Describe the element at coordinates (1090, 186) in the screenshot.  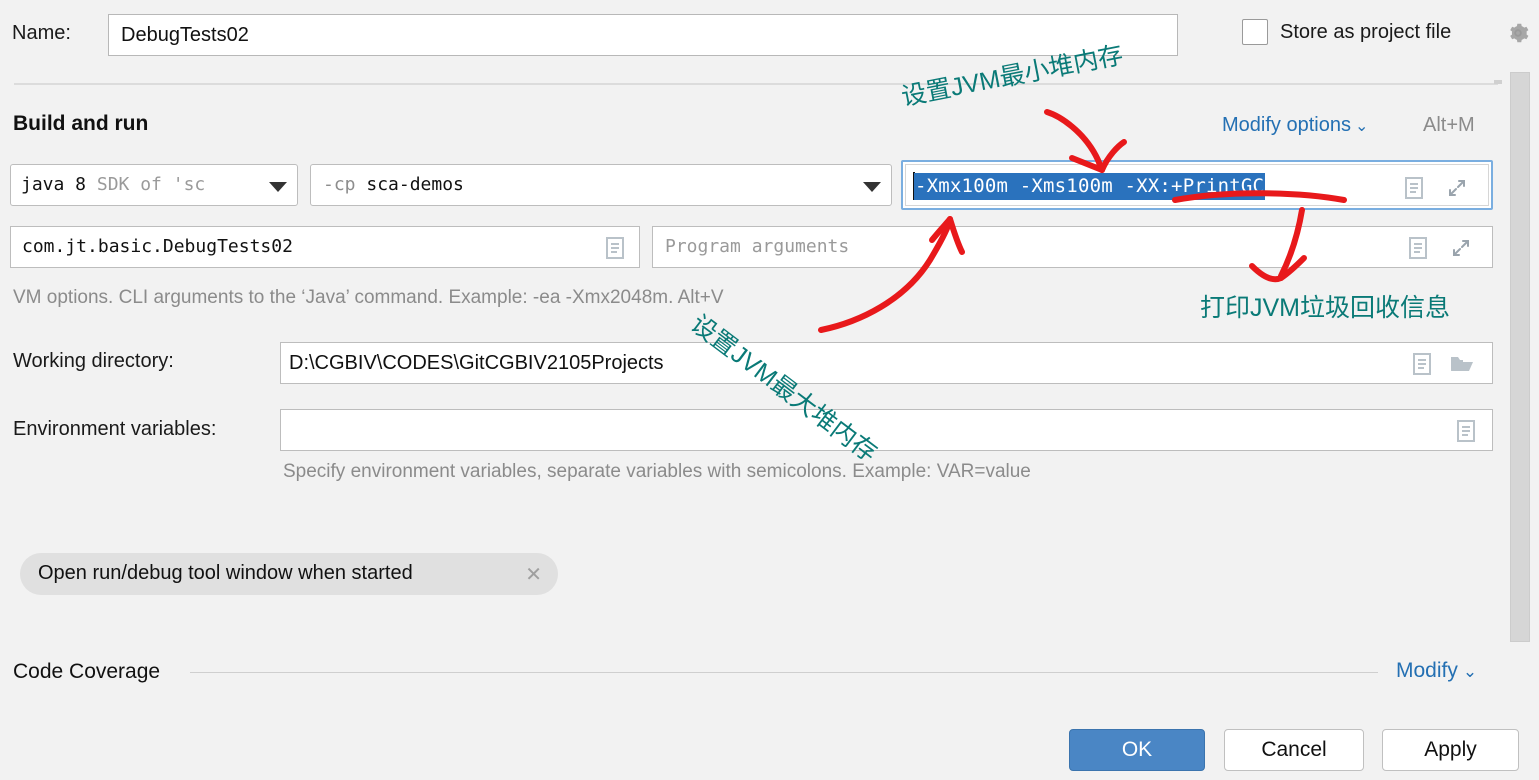
I see `vm-options-value: -Xmx100m -Xms100m -XX:+PrintGC` at that location.